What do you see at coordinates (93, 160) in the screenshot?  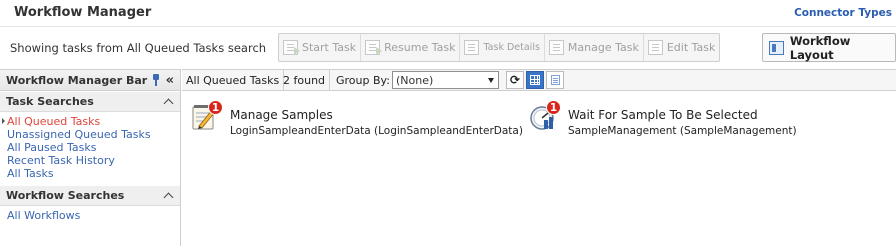 I see `sidebar-item-recent-task-history: Recent Task History` at bounding box center [93, 160].